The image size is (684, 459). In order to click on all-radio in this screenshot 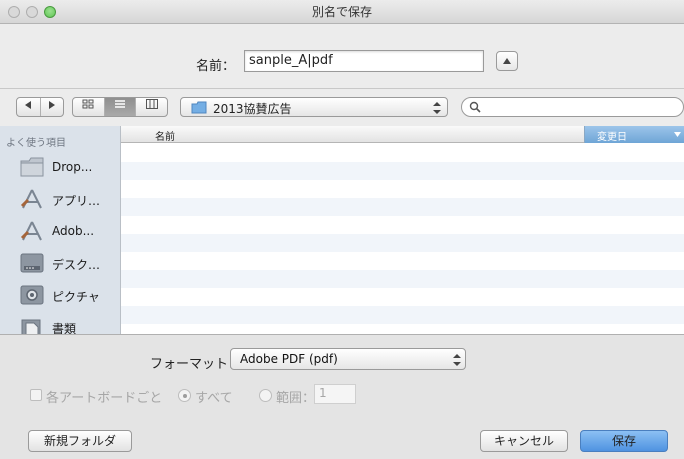, I will do `click(184, 395)`.